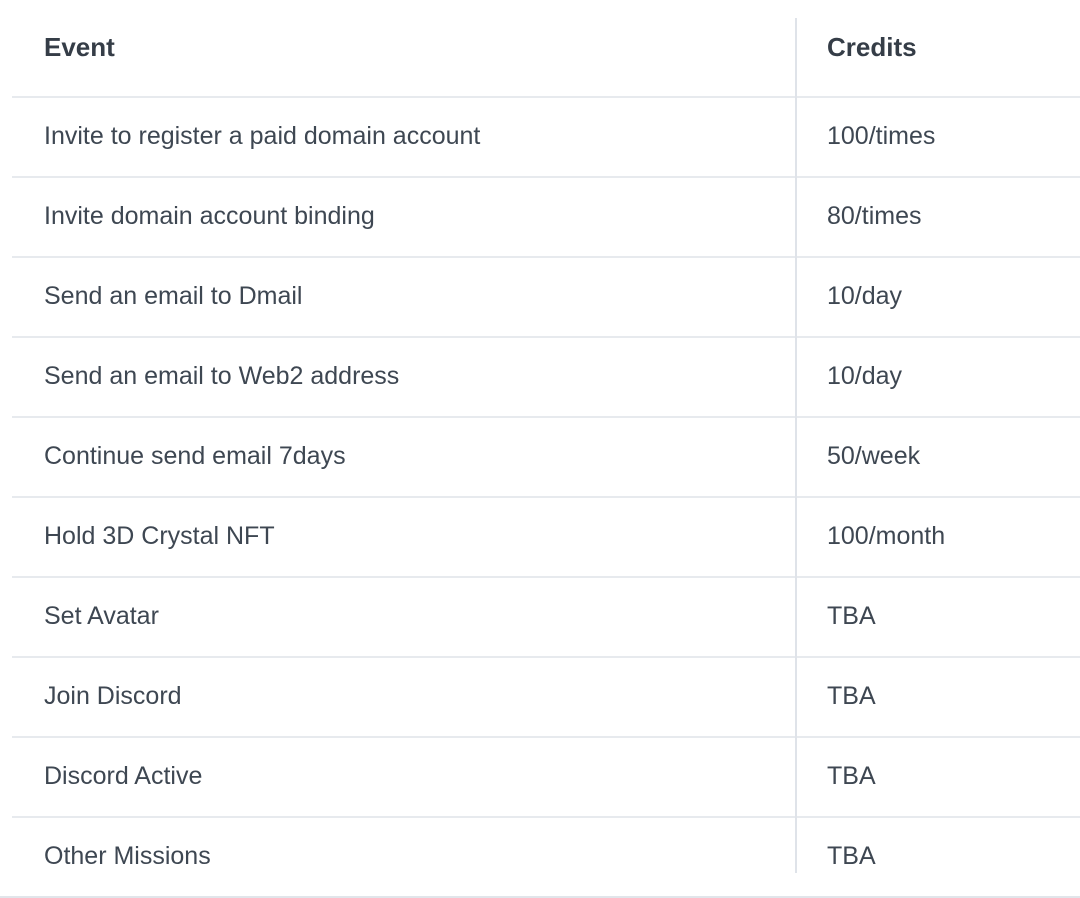 Image resolution: width=1080 pixels, height=898 pixels. What do you see at coordinates (938, 457) in the screenshot?
I see `cell-credits: 50/week` at bounding box center [938, 457].